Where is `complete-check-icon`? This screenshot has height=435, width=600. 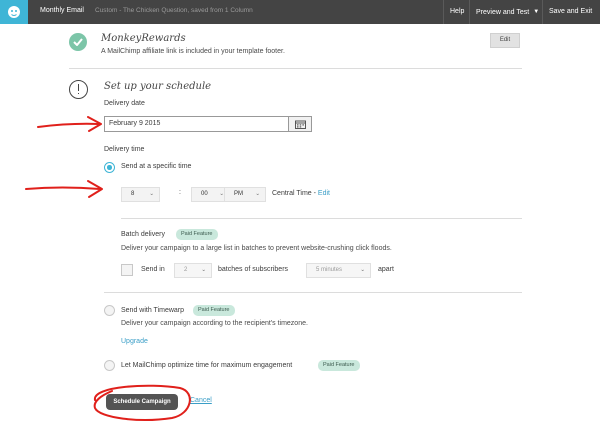 complete-check-icon is located at coordinates (78, 42).